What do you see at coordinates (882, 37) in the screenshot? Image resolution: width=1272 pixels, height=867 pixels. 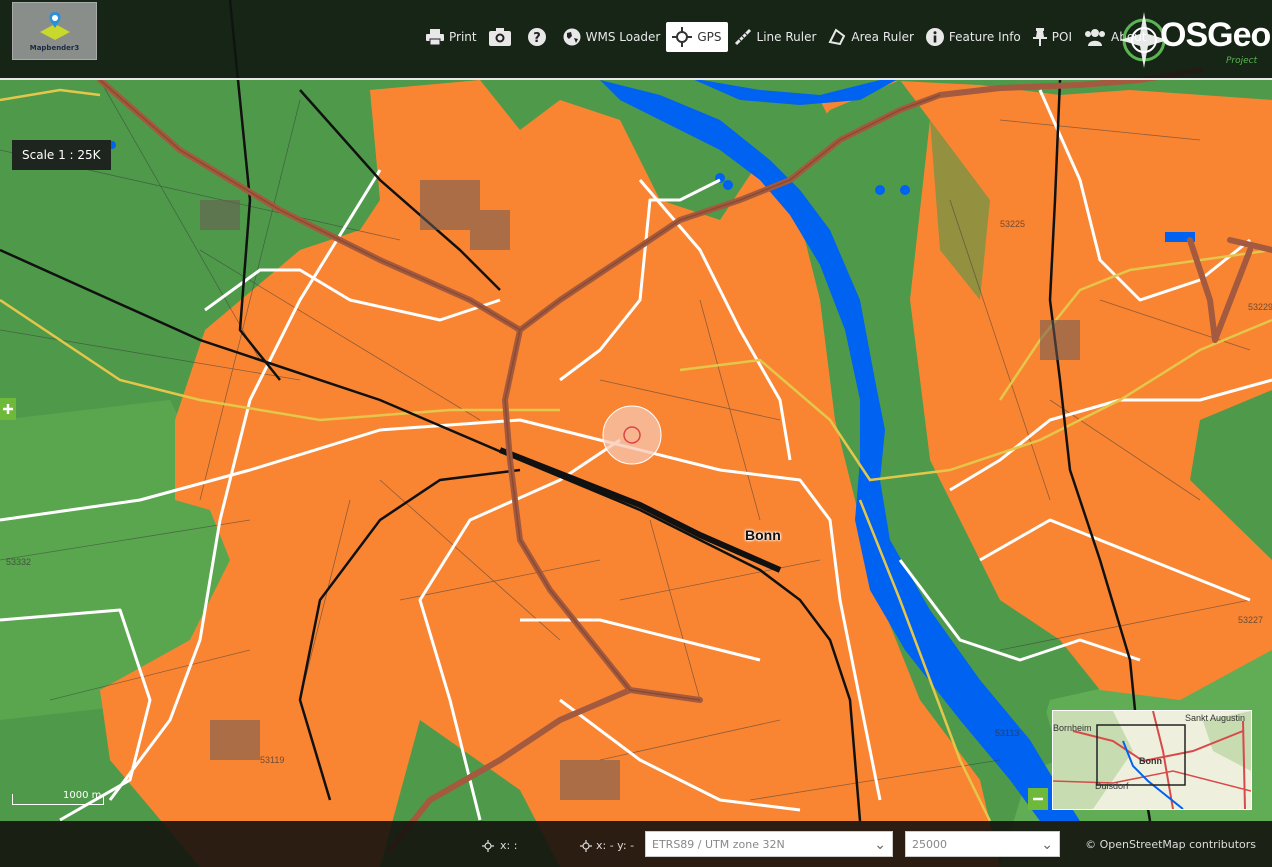 I see `area-ruler-label: Area Ruler` at bounding box center [882, 37].